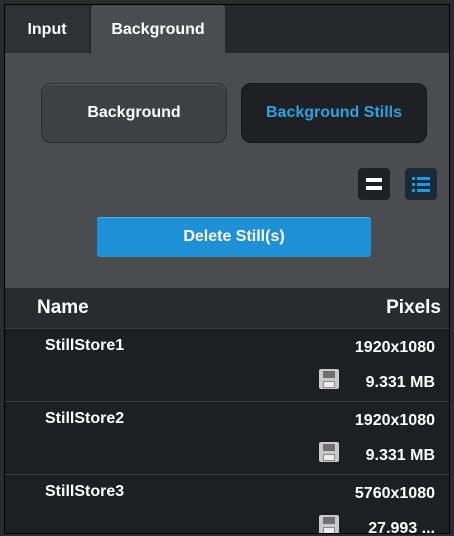 This screenshot has width=454, height=536. Describe the element at coordinates (394, 493) in the screenshot. I see `still-resolution: 5760x1080` at that location.